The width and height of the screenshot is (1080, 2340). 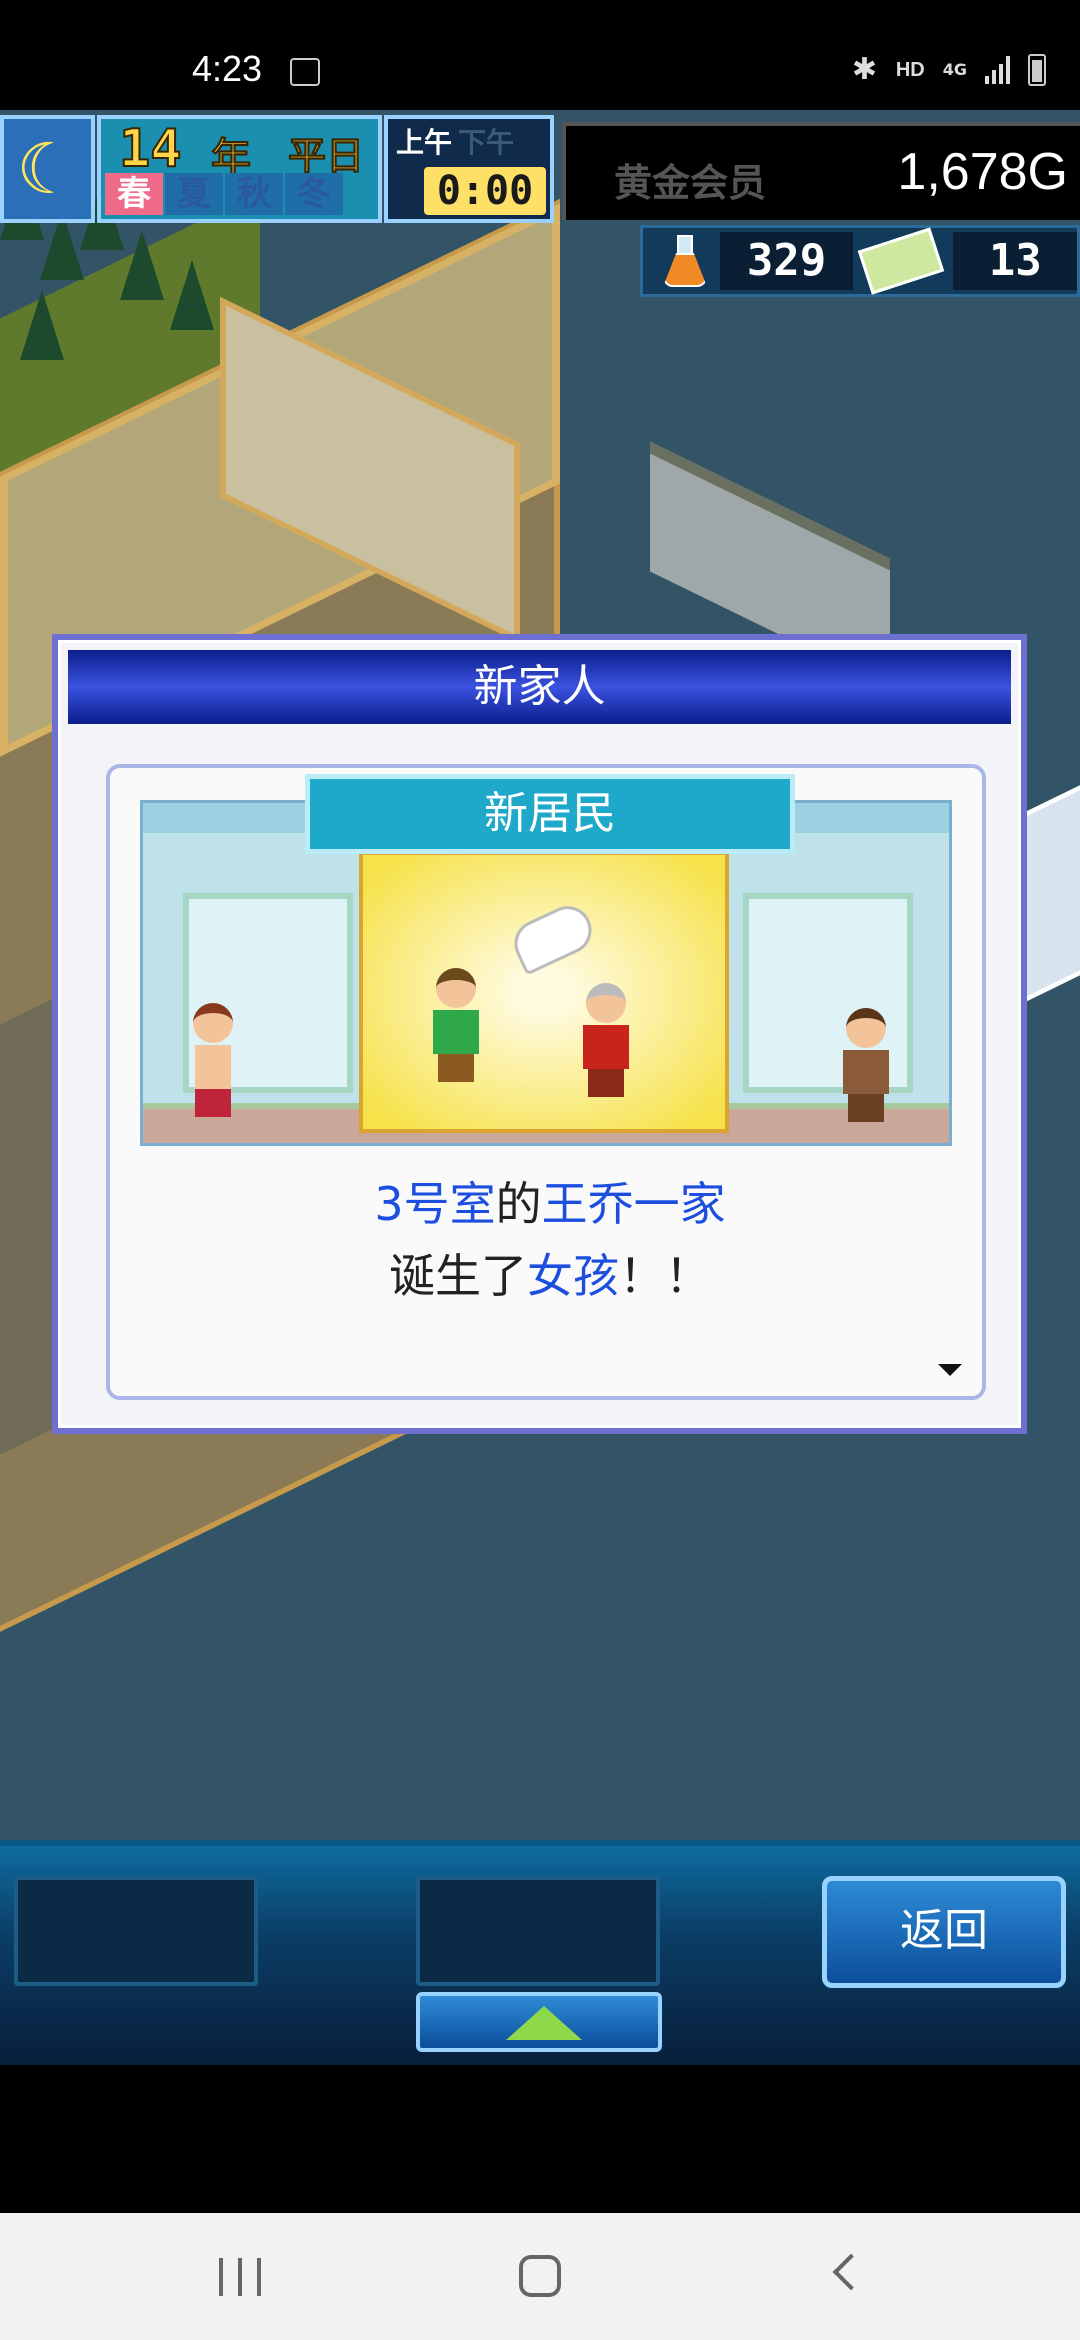 I want to click on season-indicator: 春 夏 秋 冬, so click(x=224, y=194).